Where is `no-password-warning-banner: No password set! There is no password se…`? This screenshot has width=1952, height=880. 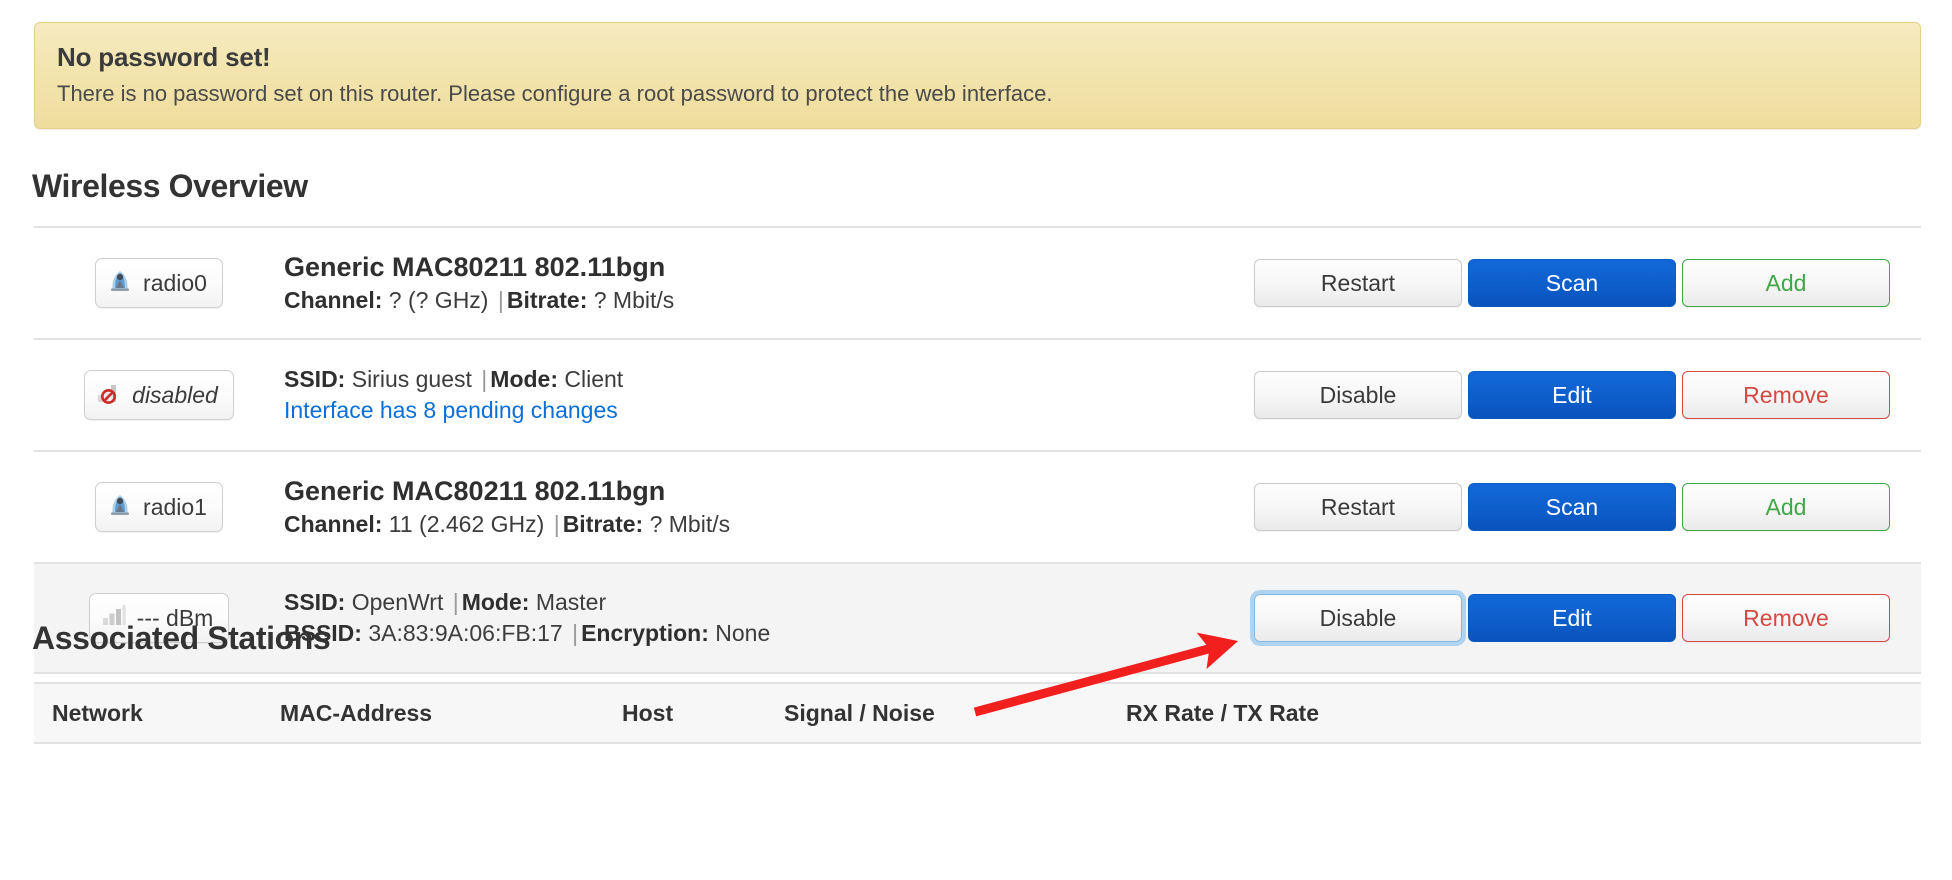
no-password-warning-banner: No password set! There is no password se… is located at coordinates (977, 76).